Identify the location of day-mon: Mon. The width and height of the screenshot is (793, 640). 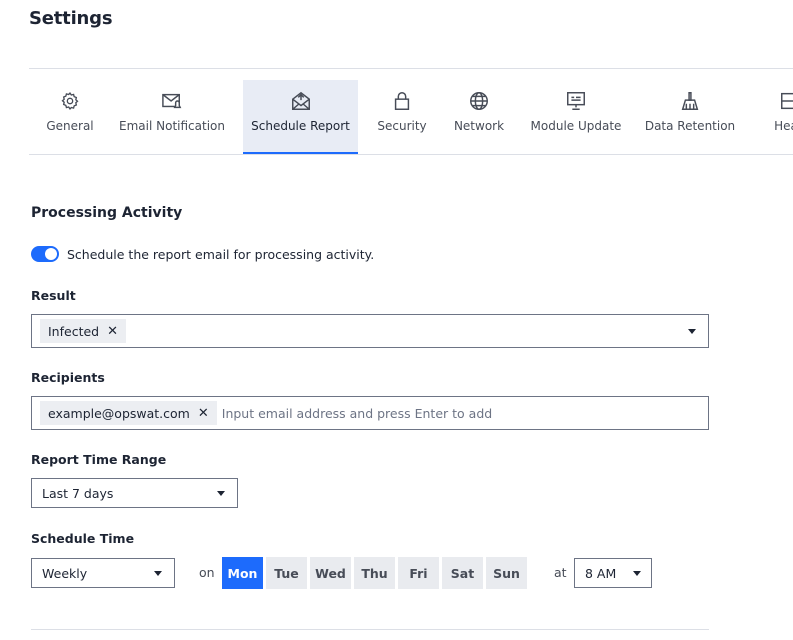
(242, 573).